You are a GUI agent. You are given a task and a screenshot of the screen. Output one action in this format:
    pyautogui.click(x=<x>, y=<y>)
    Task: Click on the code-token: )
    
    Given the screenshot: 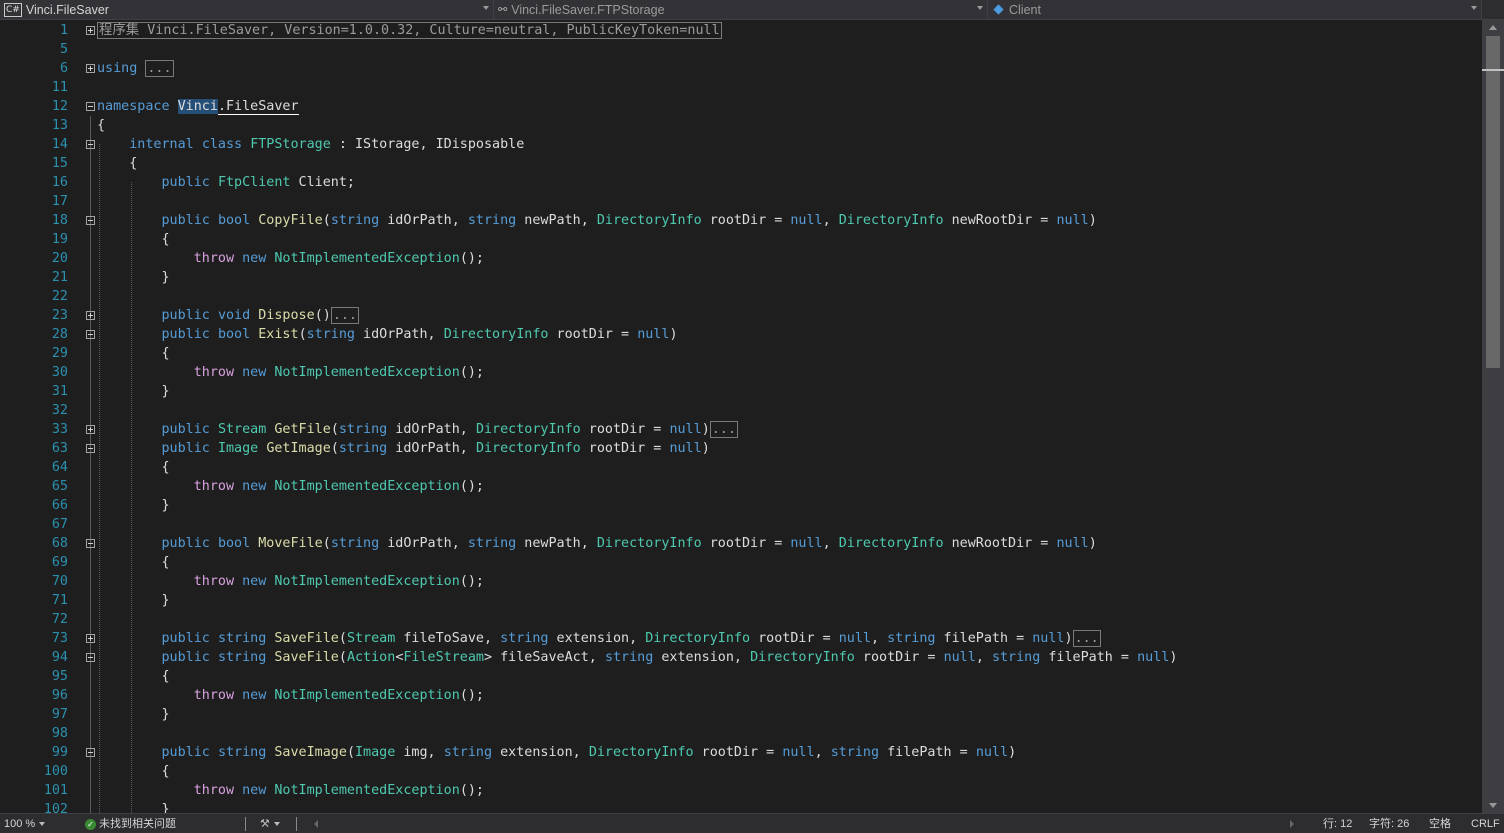 What is the action you would take?
    pyautogui.click(x=705, y=448)
    